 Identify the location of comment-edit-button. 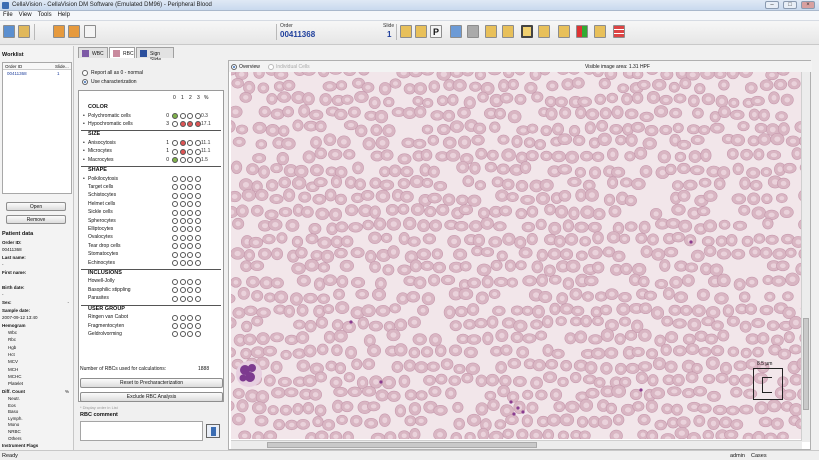
(213, 431).